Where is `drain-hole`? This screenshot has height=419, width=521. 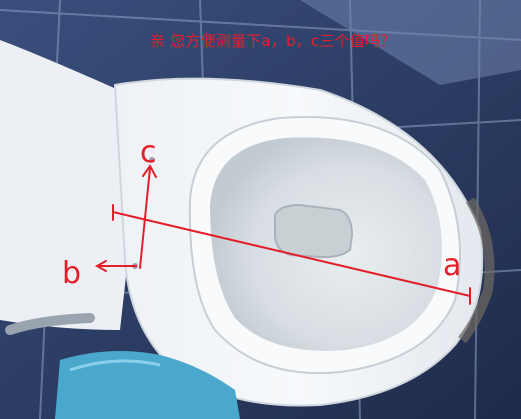
drain-hole is located at coordinates (314, 231).